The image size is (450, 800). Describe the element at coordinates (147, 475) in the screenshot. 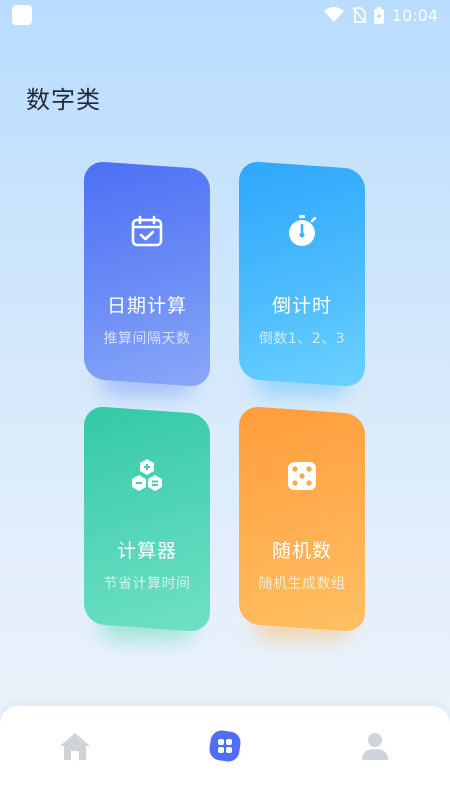

I see `calculator-hex-icon` at that location.